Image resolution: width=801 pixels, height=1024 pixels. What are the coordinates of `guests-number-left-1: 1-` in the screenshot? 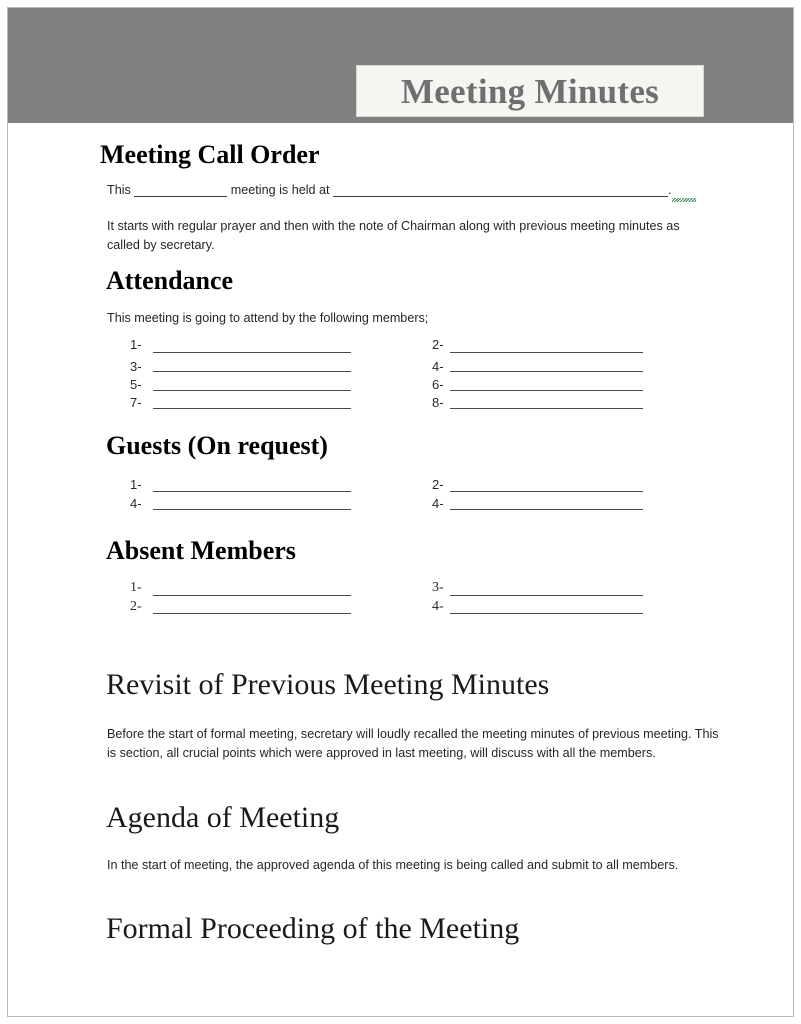 It's located at (136, 484).